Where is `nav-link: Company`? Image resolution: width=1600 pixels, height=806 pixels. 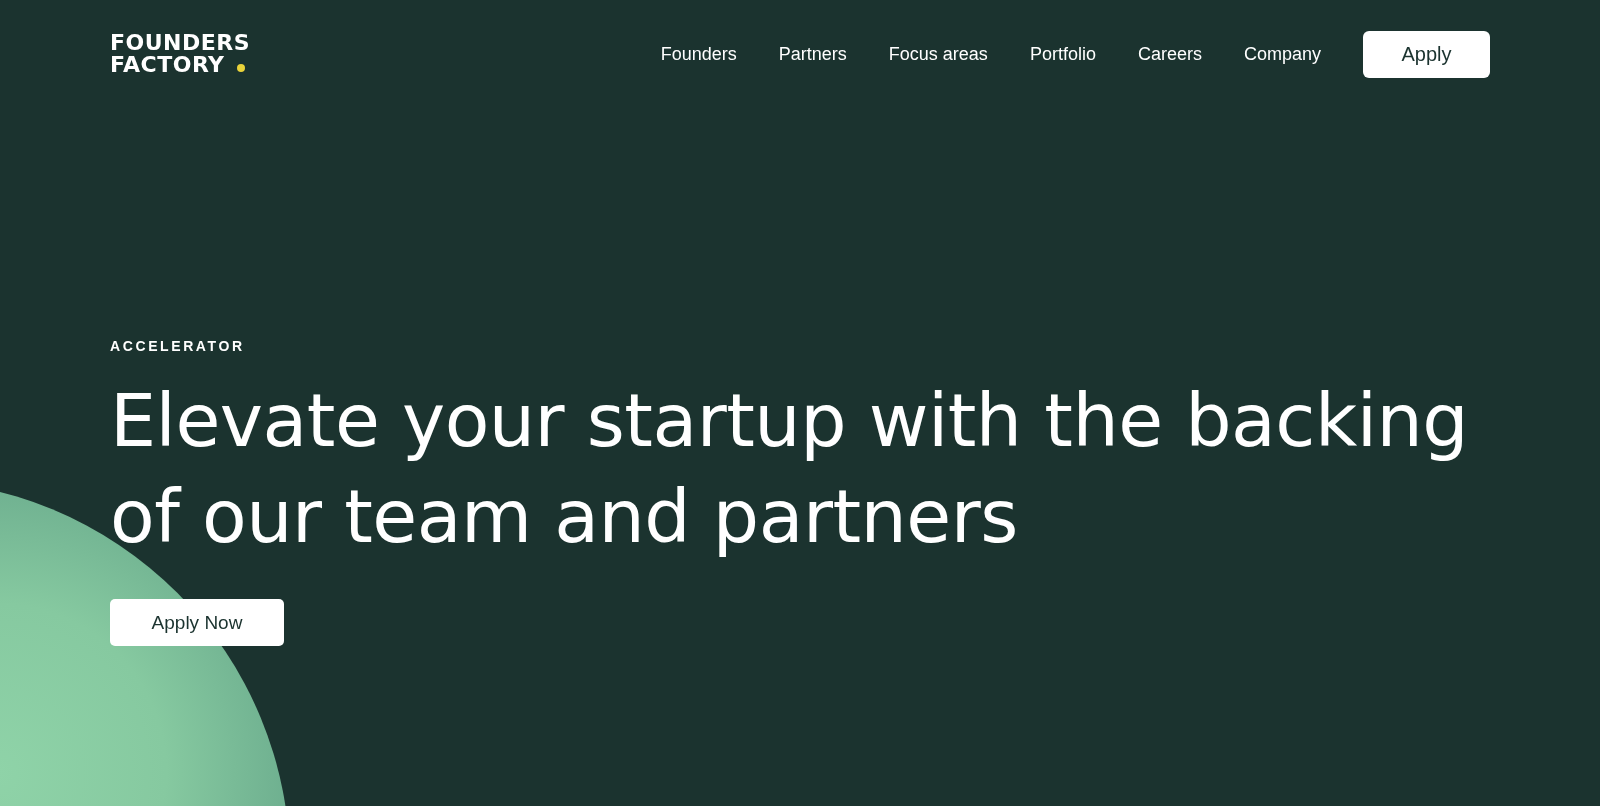
nav-link: Company is located at coordinates (1282, 54).